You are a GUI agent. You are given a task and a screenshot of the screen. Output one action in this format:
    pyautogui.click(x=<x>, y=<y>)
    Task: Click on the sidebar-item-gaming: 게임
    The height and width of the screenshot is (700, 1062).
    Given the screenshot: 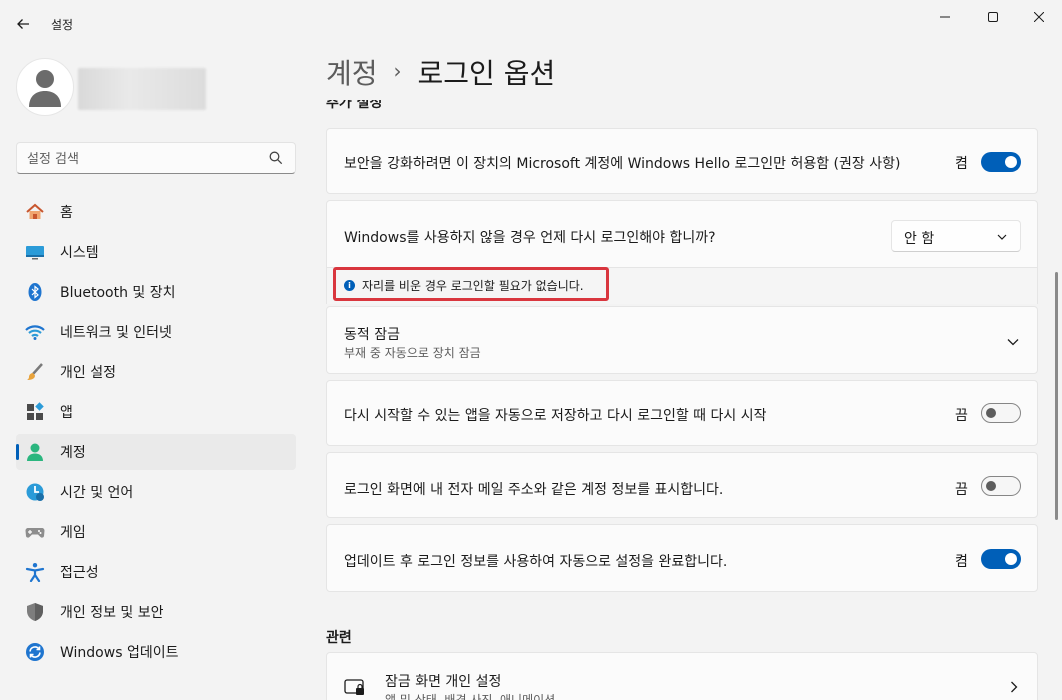 What is the action you would take?
    pyautogui.click(x=156, y=532)
    